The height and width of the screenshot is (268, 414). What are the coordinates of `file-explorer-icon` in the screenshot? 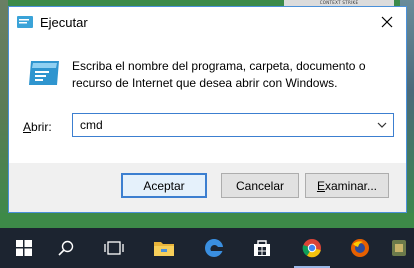 It's located at (164, 249).